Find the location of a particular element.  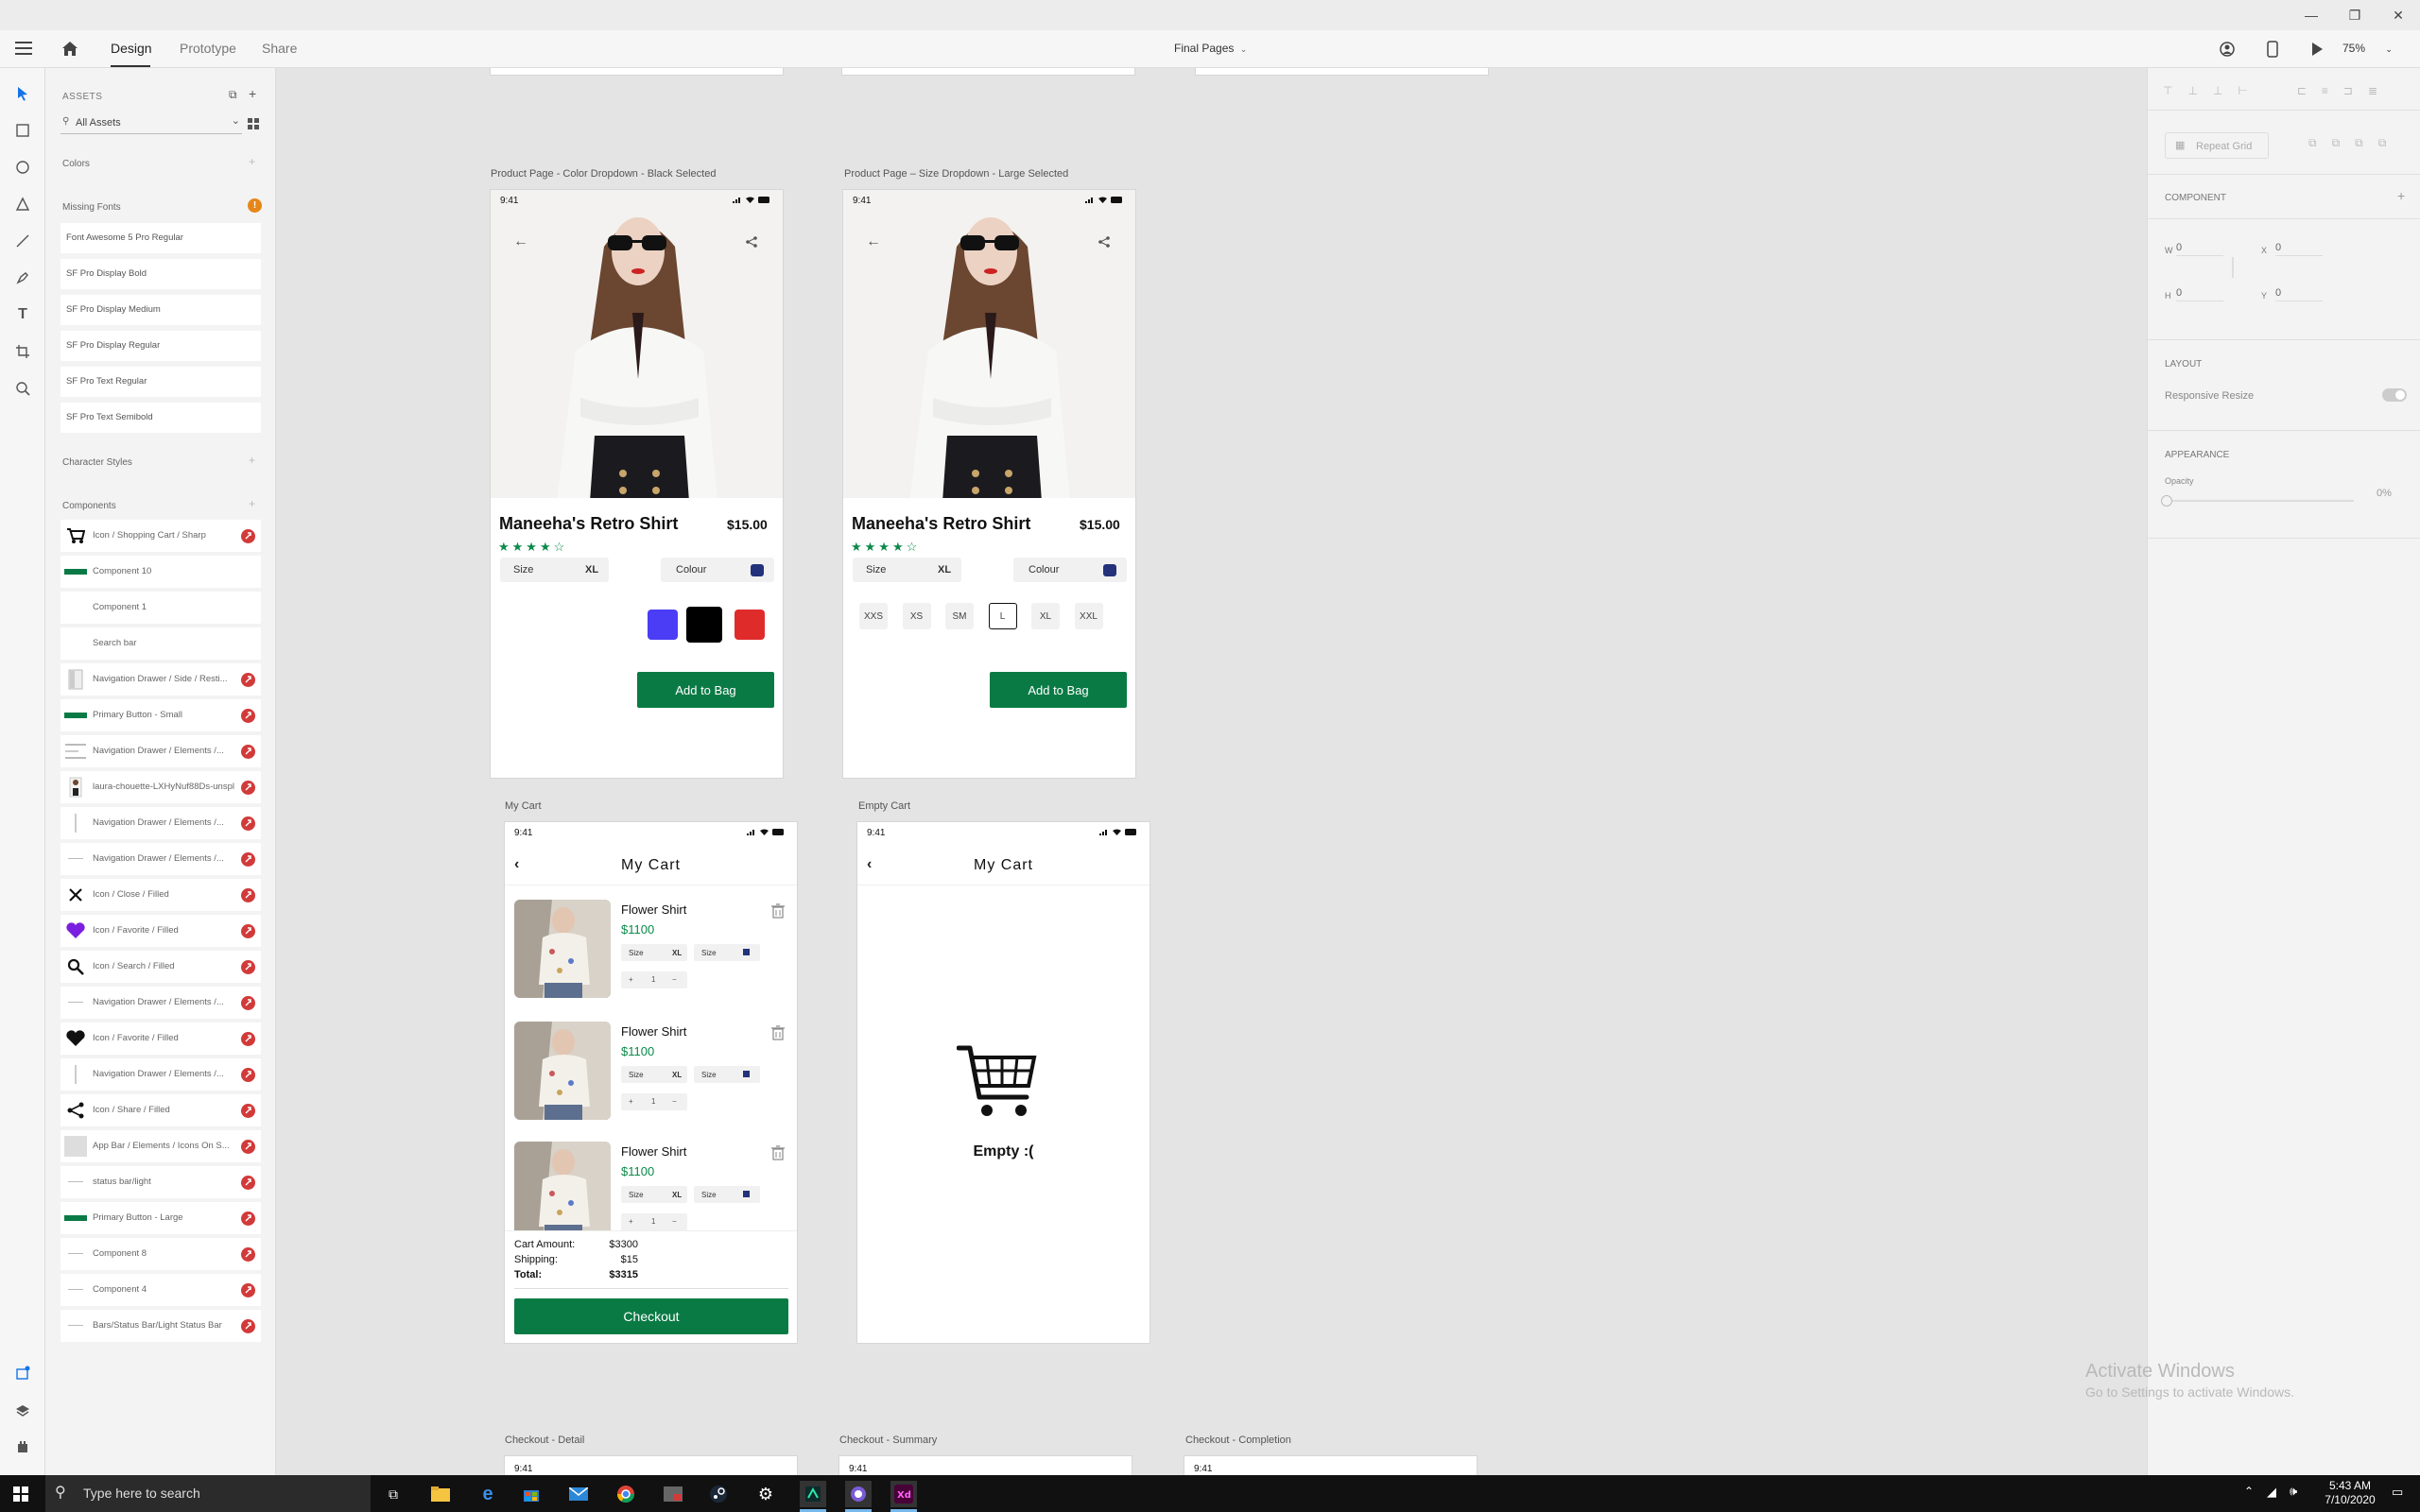

component-item: Search bar is located at coordinates (161, 643).